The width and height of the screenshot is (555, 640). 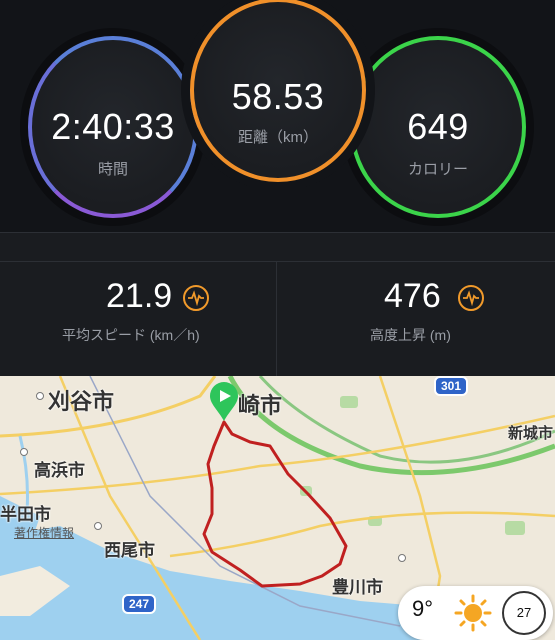 I want to click on elevation-label: 高度上昇 (m), so click(x=410, y=335).